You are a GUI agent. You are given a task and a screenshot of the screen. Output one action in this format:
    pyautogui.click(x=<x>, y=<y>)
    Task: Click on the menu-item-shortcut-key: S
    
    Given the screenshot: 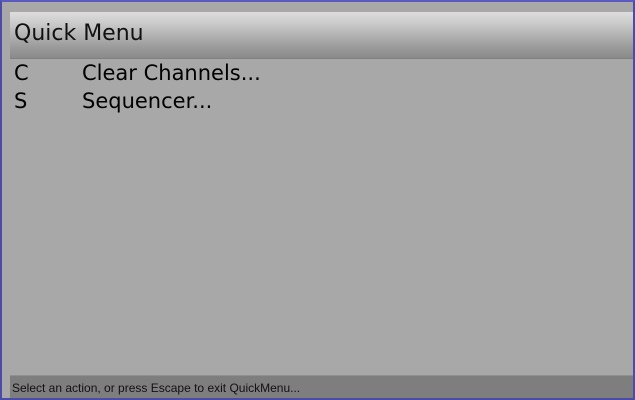 What is the action you would take?
    pyautogui.click(x=21, y=101)
    